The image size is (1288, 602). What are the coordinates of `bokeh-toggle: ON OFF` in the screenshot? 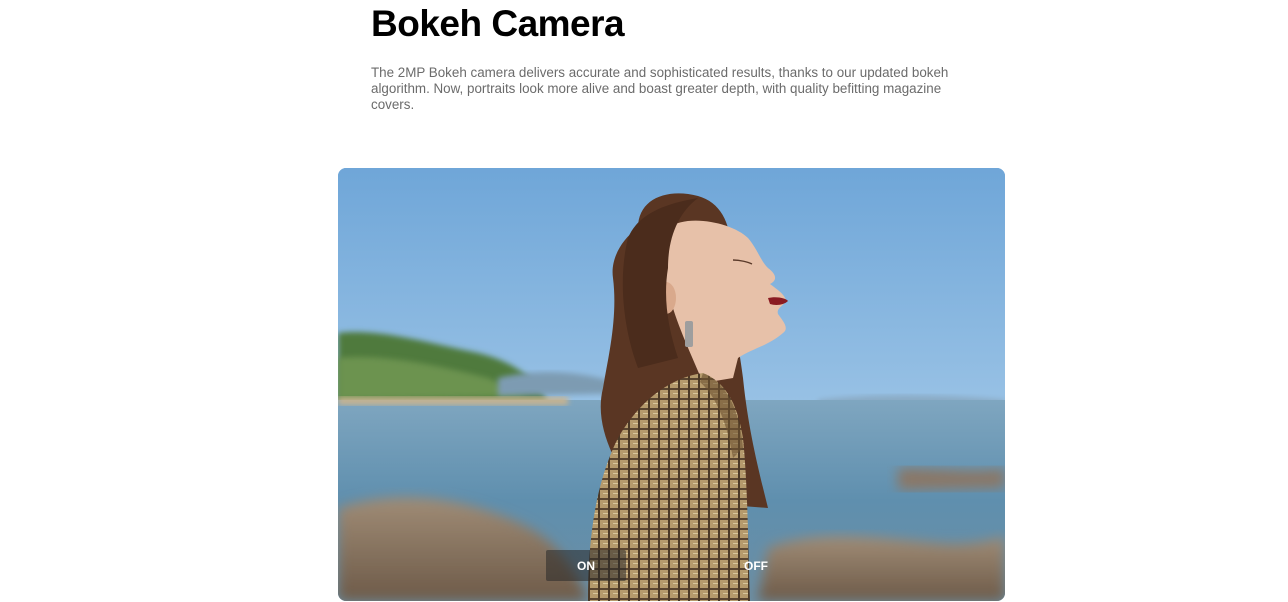 It's located at (672, 565).